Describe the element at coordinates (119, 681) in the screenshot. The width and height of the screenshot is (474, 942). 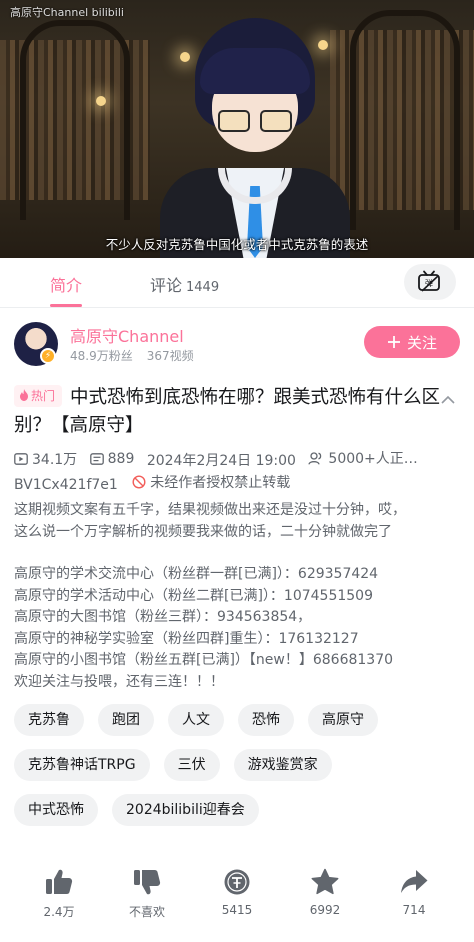
I see `description-line: 欢迎关注与投喂，还有三连！！！` at that location.